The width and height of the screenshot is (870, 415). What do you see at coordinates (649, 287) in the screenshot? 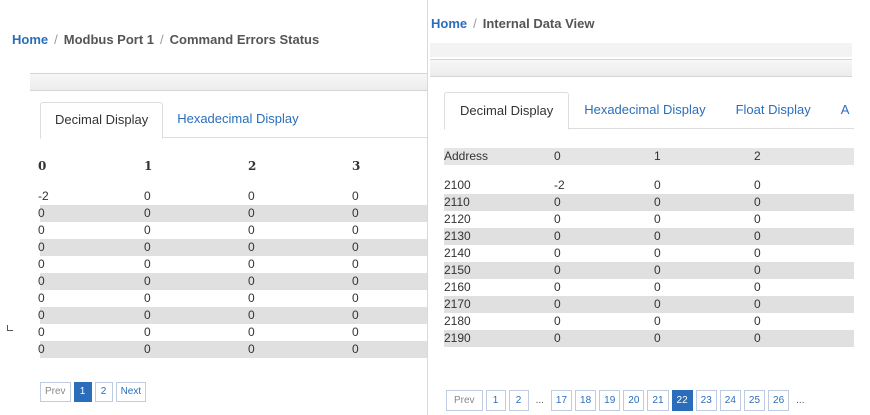
I see `table-row: 2160 0 0 0` at bounding box center [649, 287].